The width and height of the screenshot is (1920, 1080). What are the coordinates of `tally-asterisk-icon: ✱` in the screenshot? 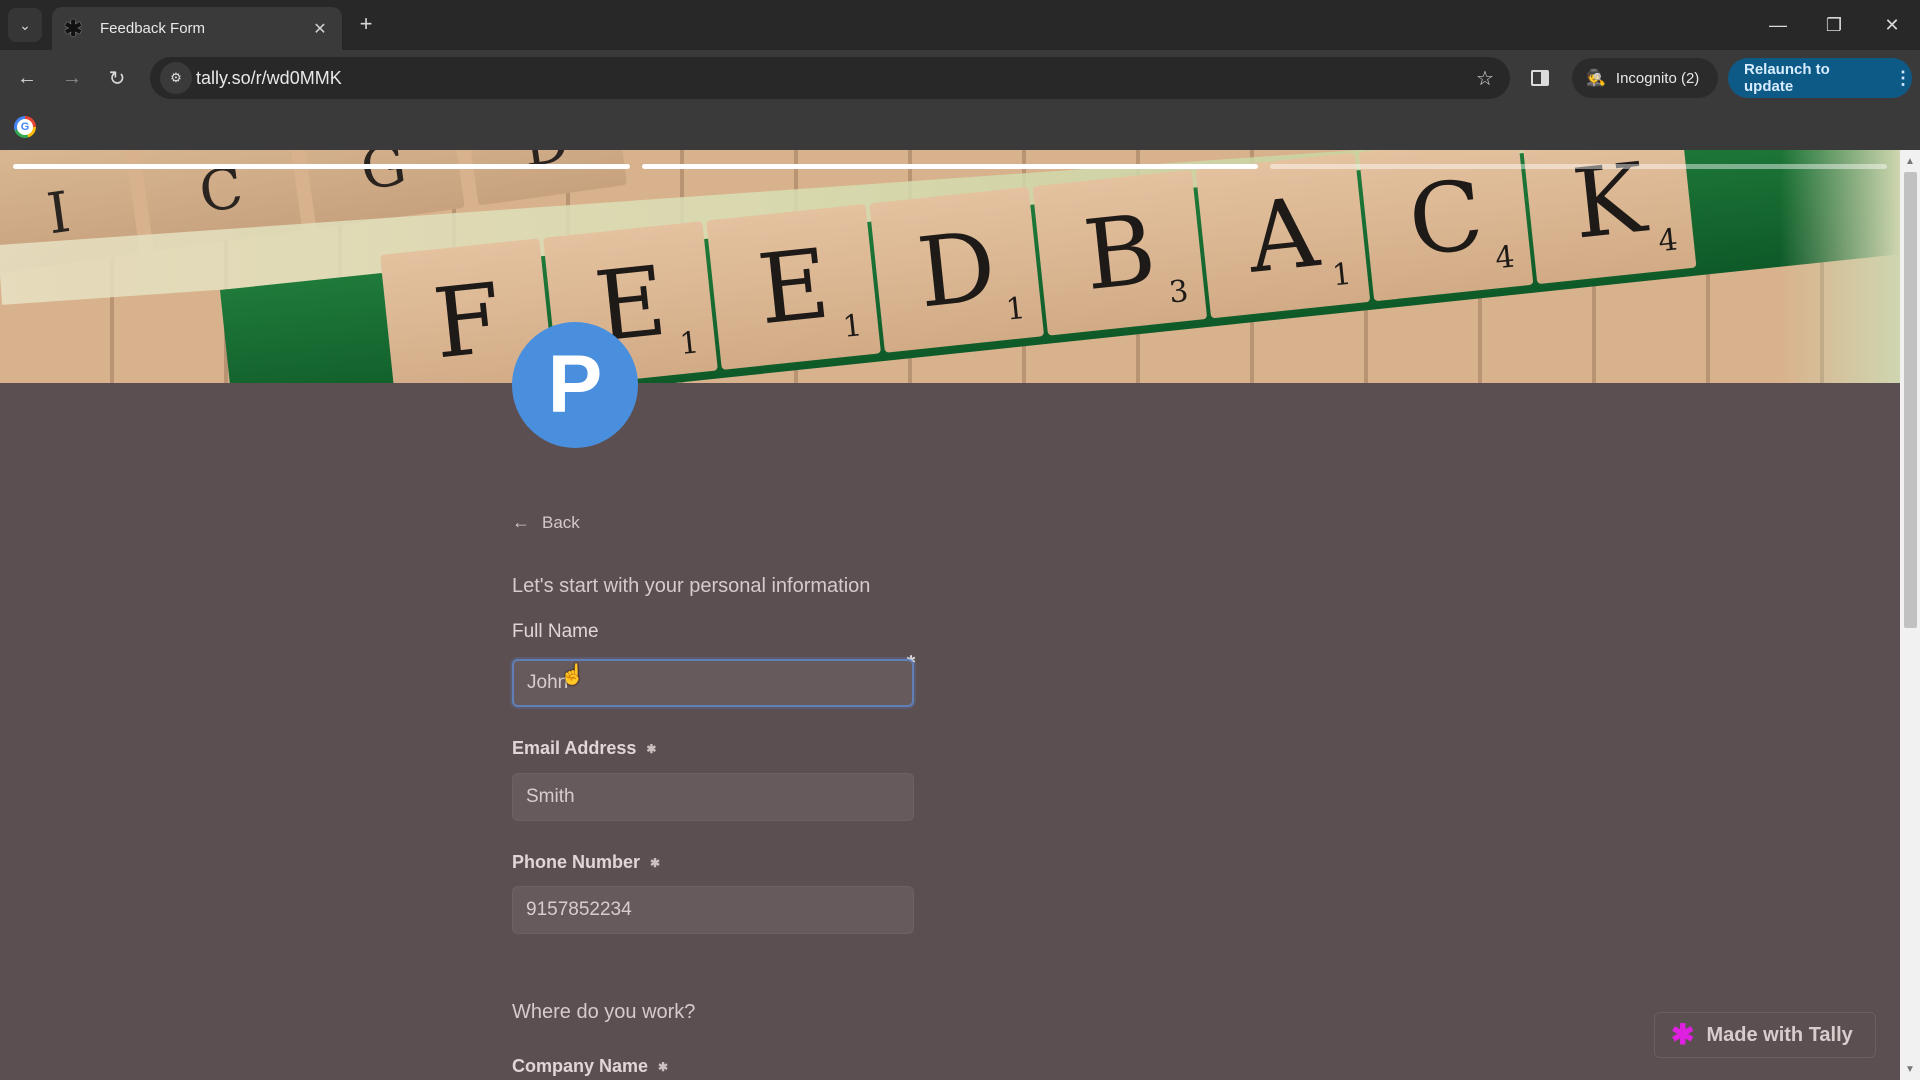 It's located at (73, 28).